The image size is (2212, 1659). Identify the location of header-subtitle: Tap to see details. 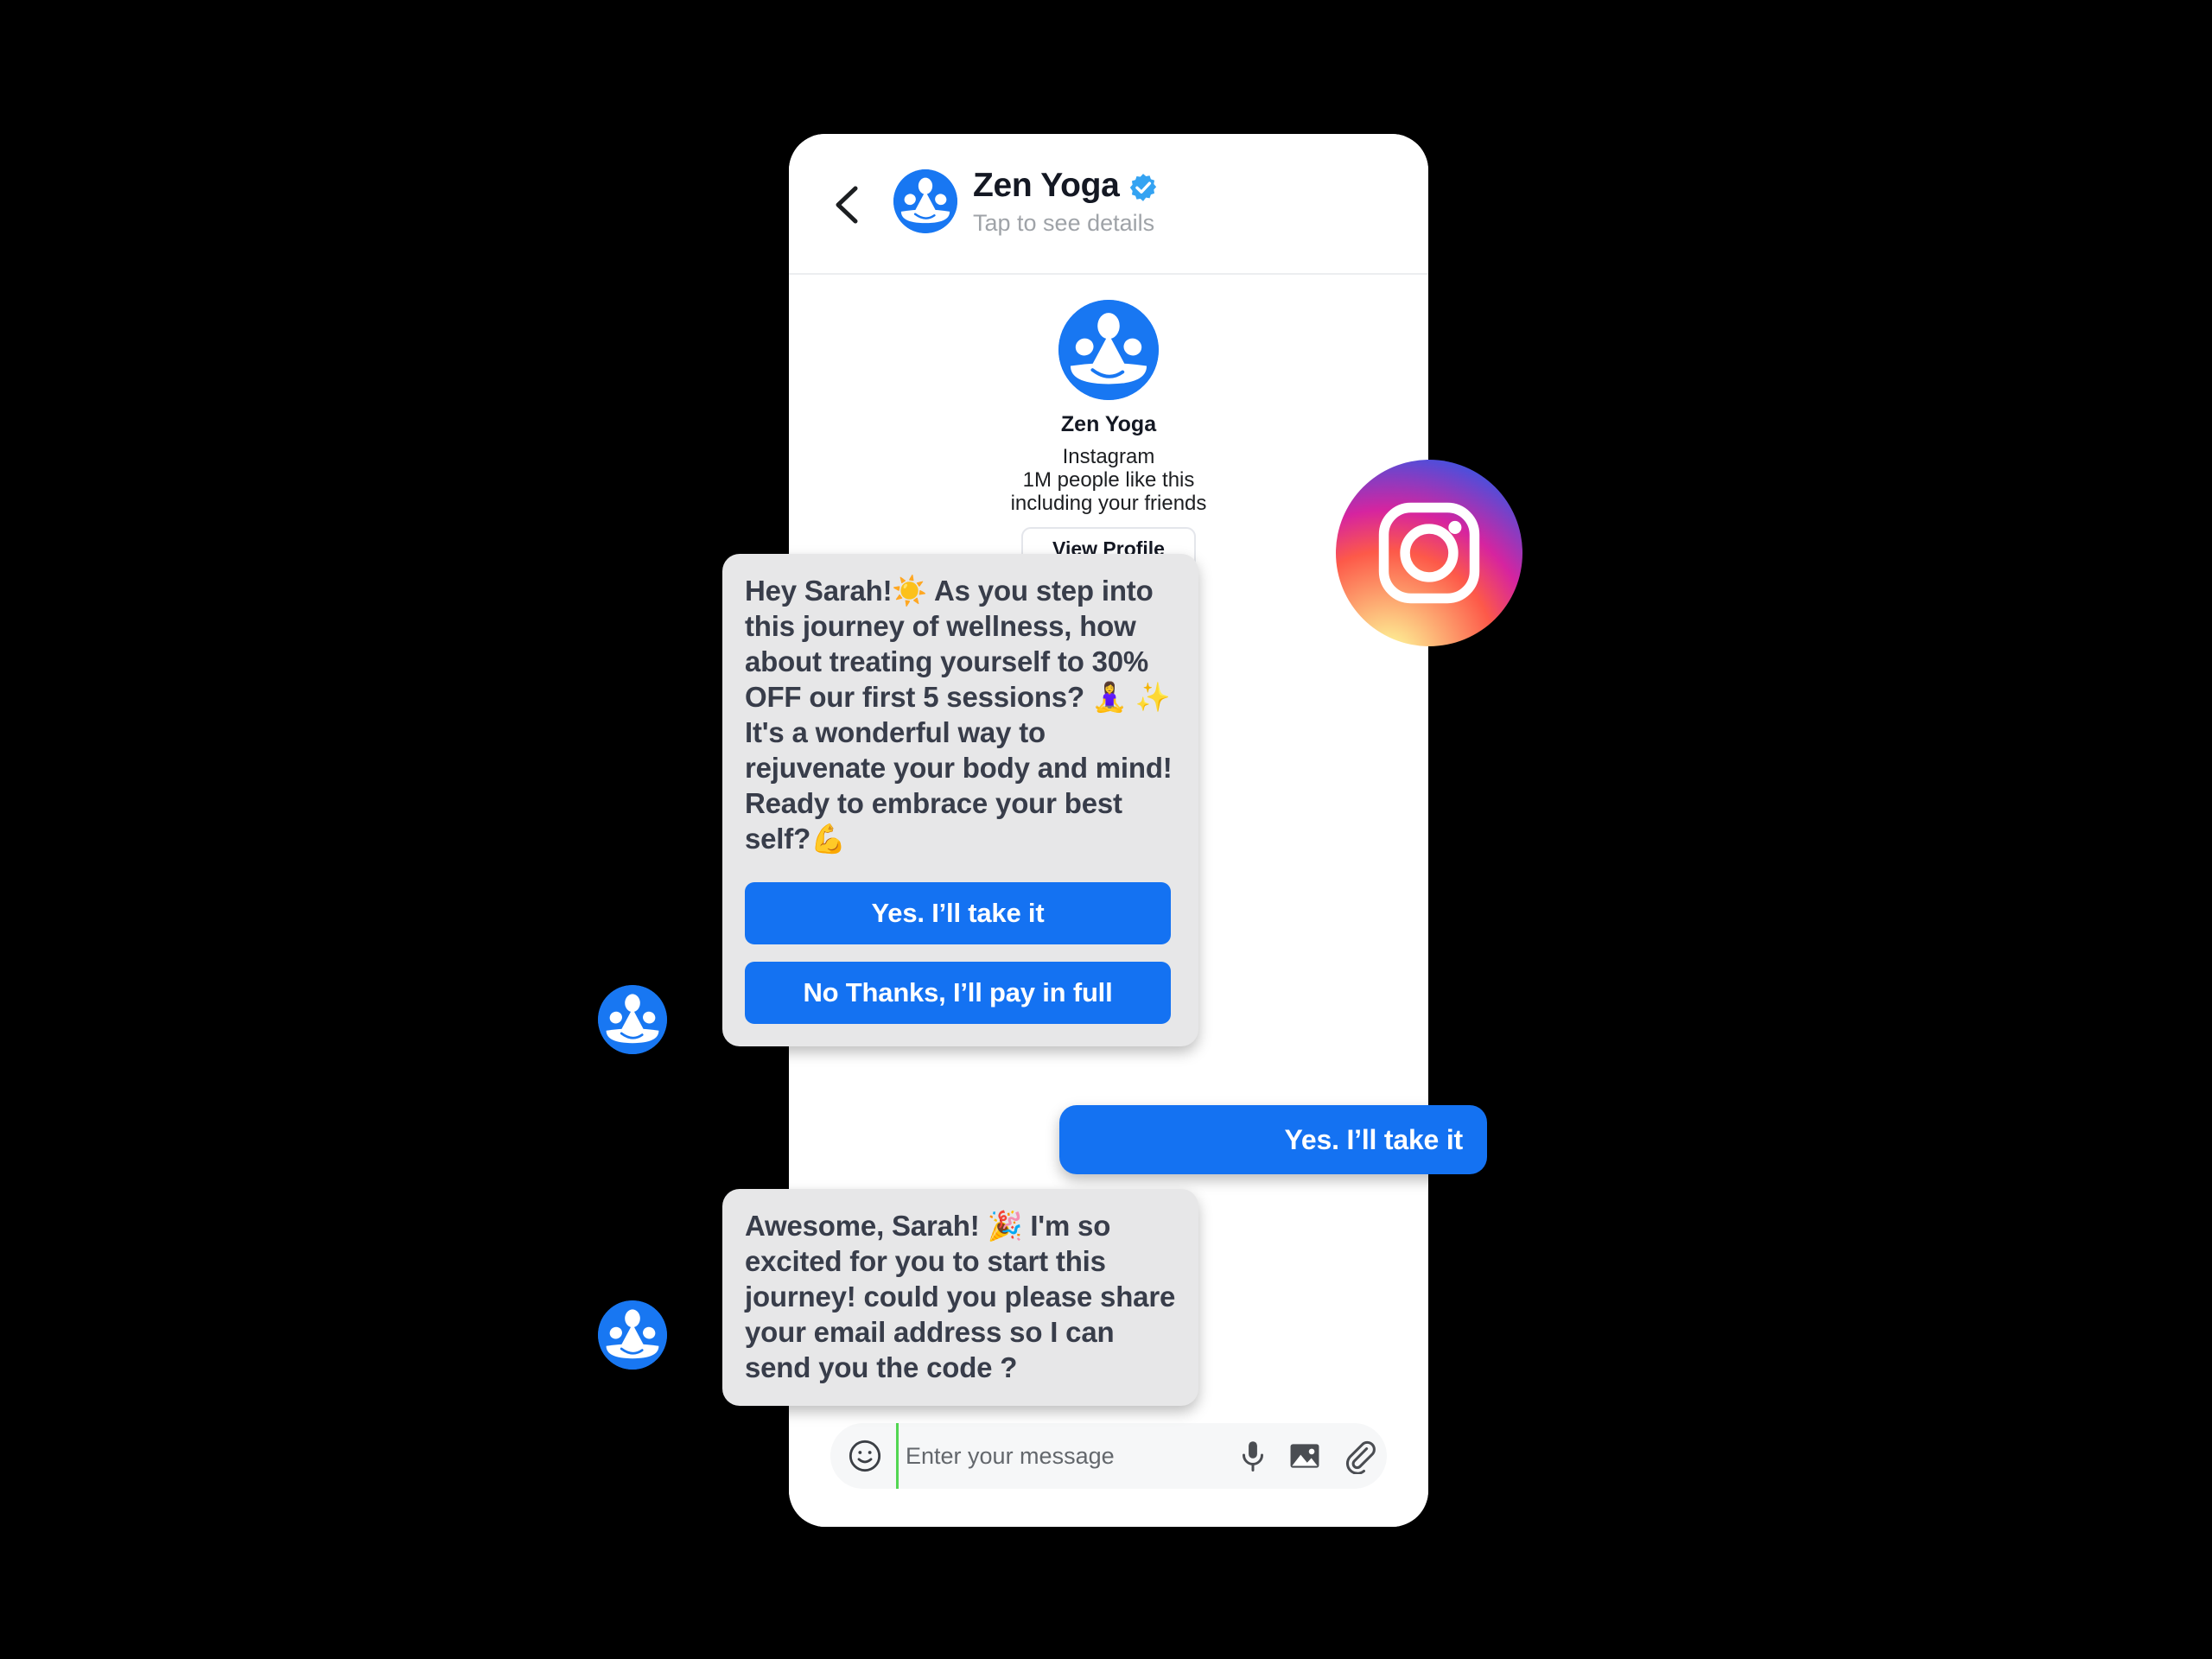
(1064, 223).